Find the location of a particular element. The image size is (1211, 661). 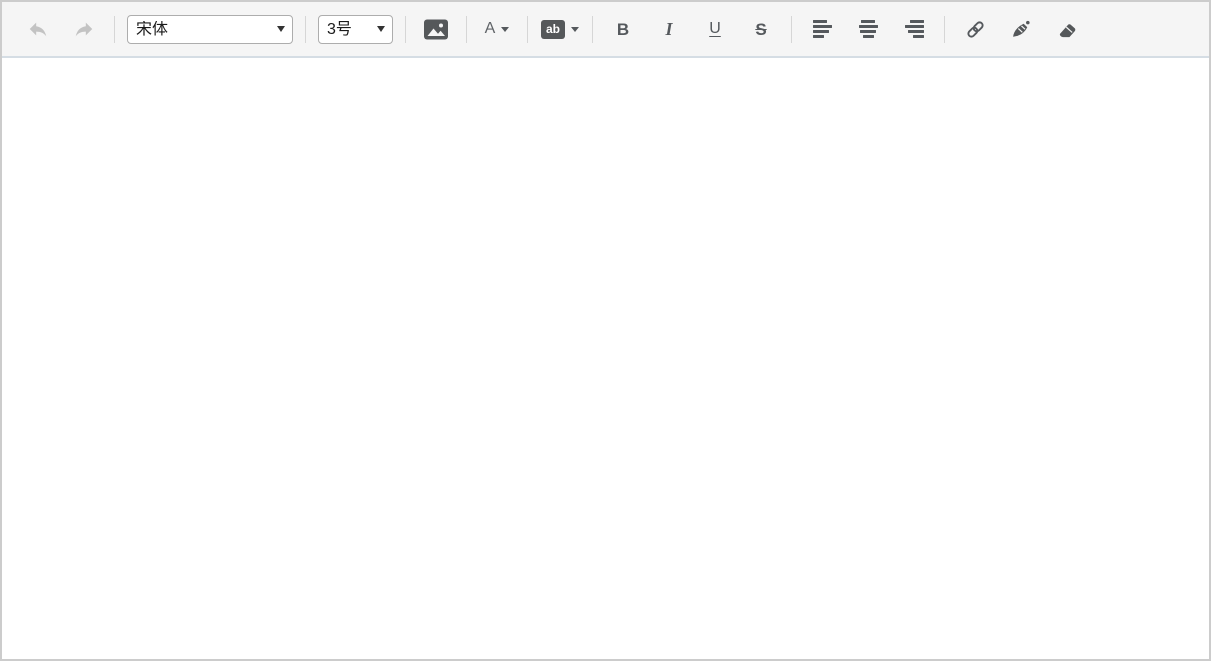

editor-toolbar: 宋体 3号 A ab B I U S is located at coordinates (605, 30).